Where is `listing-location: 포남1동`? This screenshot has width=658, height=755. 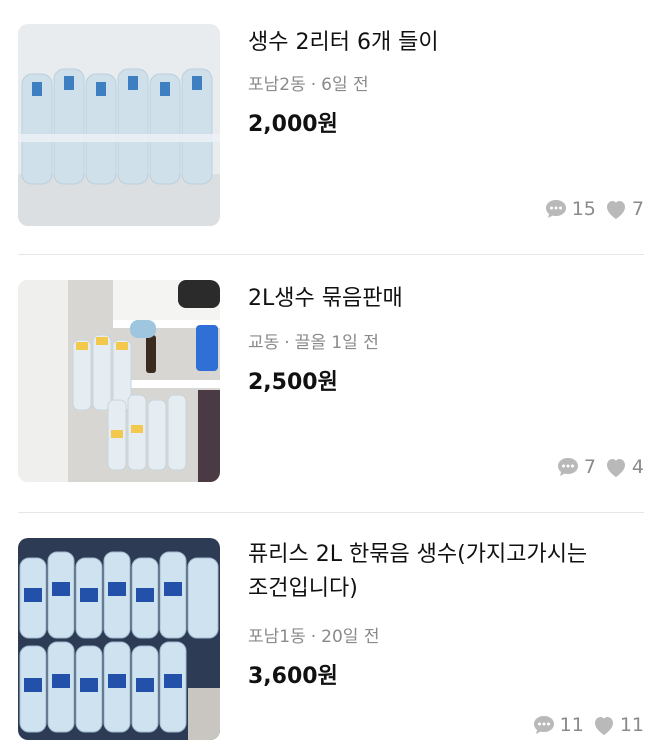 listing-location: 포남1동 is located at coordinates (277, 637).